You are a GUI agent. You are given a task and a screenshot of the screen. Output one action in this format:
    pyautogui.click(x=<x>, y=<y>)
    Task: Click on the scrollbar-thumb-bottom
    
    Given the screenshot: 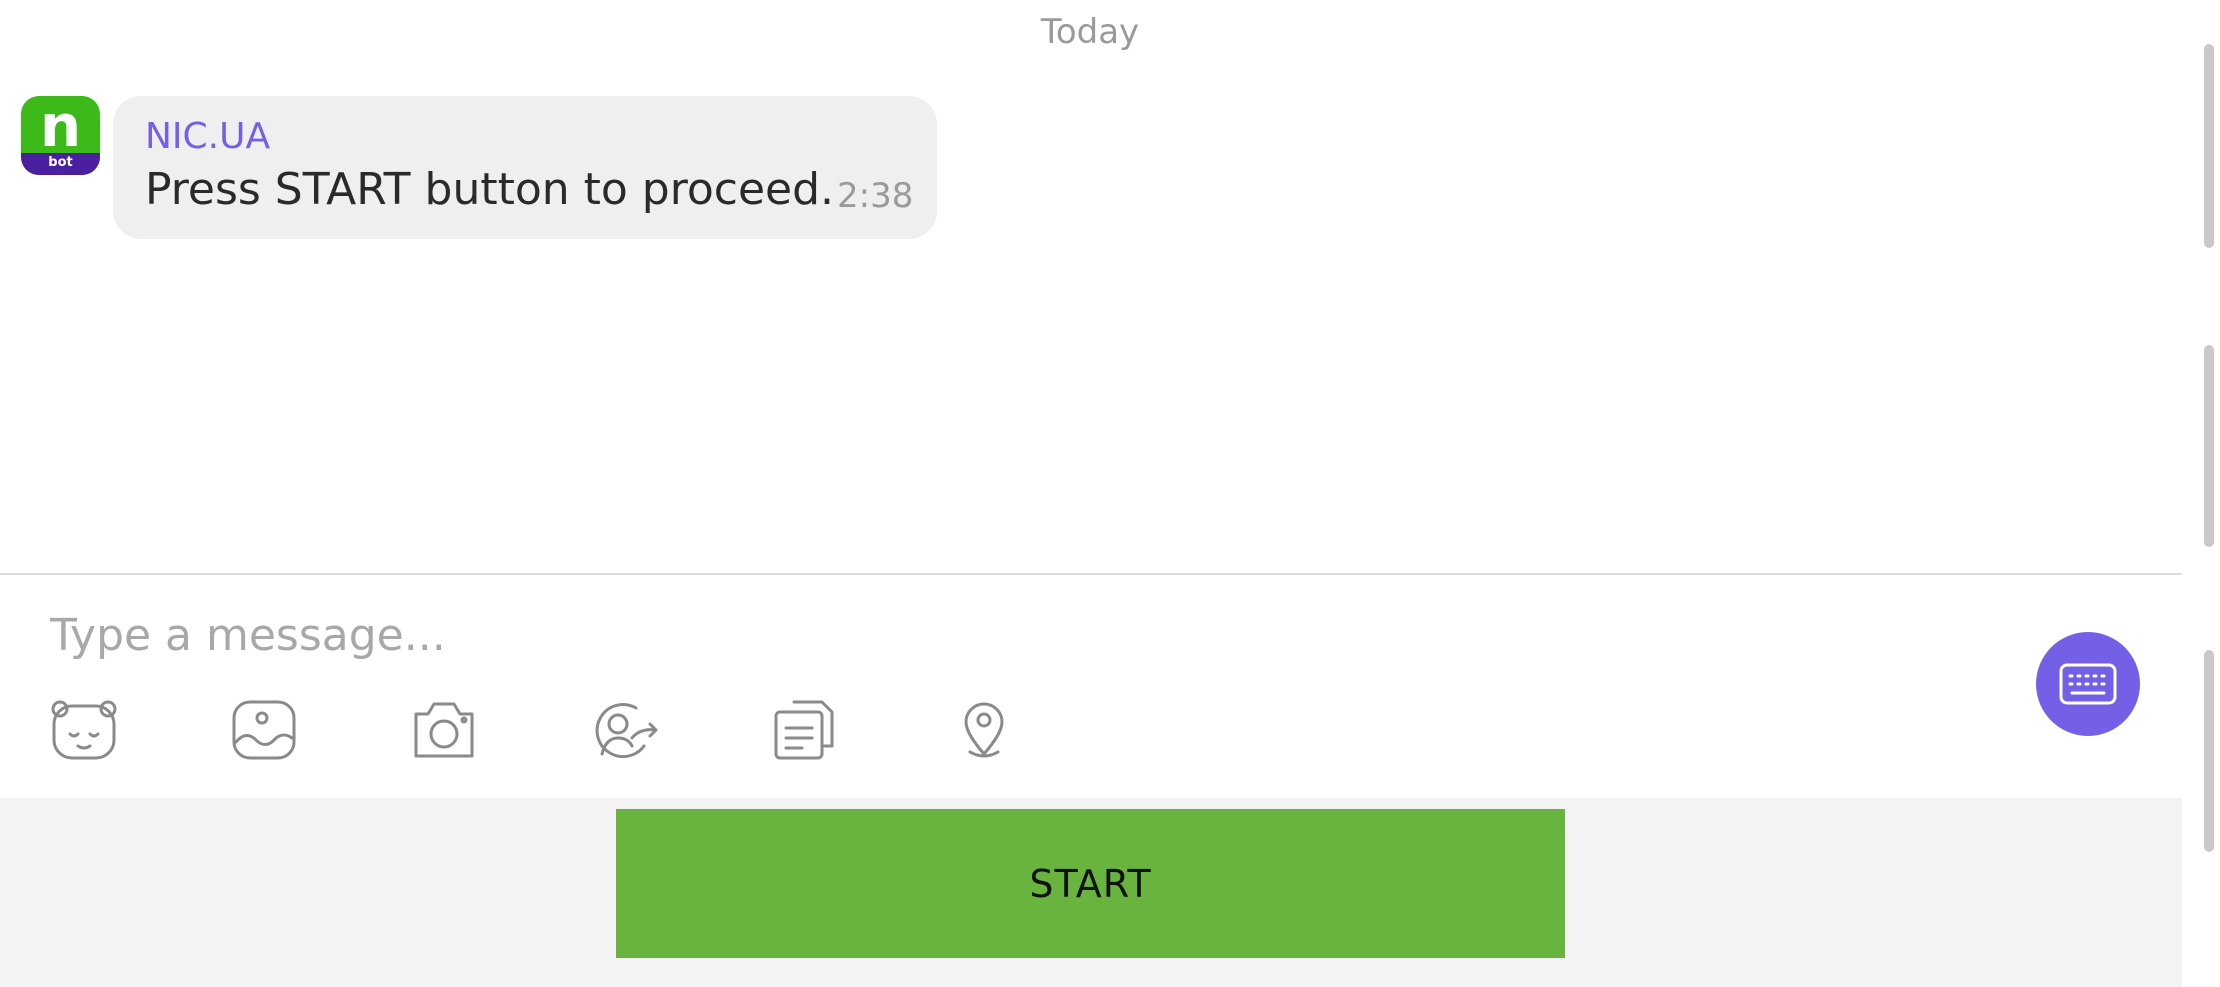 What is the action you would take?
    pyautogui.click(x=2209, y=751)
    